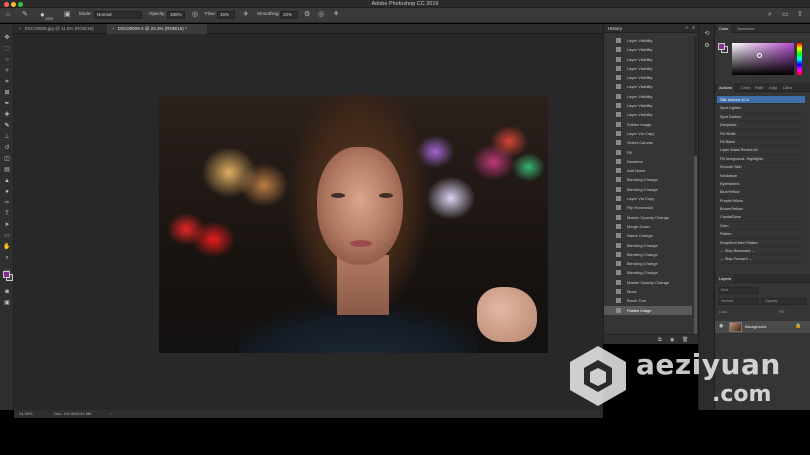 Image resolution: width=810 pixels, height=455 pixels. I want to click on brush-tool-icon-active: ✎, so click(7, 126).